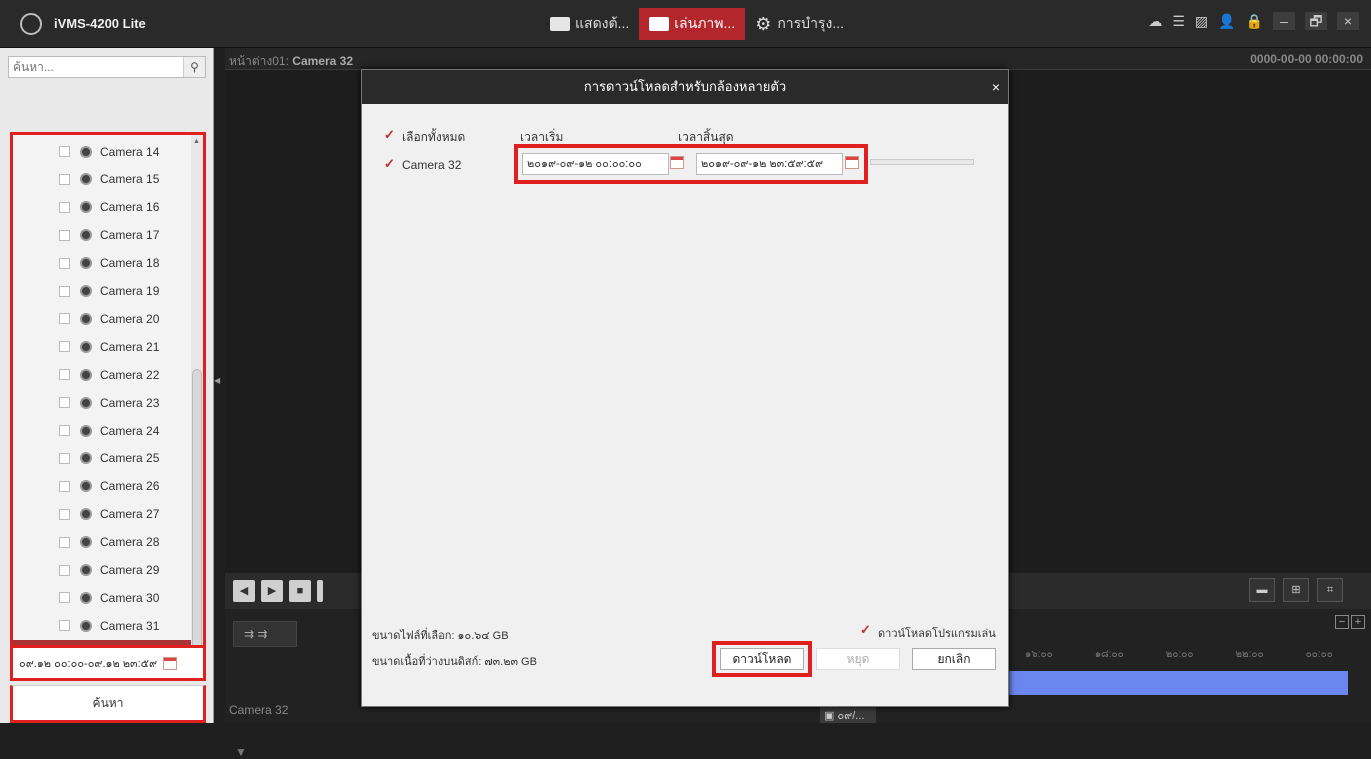 The width and height of the screenshot is (1371, 759). Describe the element at coordinates (454, 662) in the screenshot. I see `free-disk-space: ขนาดเนื้อที่ว่างบนดิสก์: ๗๓.๒๓ GB` at that location.